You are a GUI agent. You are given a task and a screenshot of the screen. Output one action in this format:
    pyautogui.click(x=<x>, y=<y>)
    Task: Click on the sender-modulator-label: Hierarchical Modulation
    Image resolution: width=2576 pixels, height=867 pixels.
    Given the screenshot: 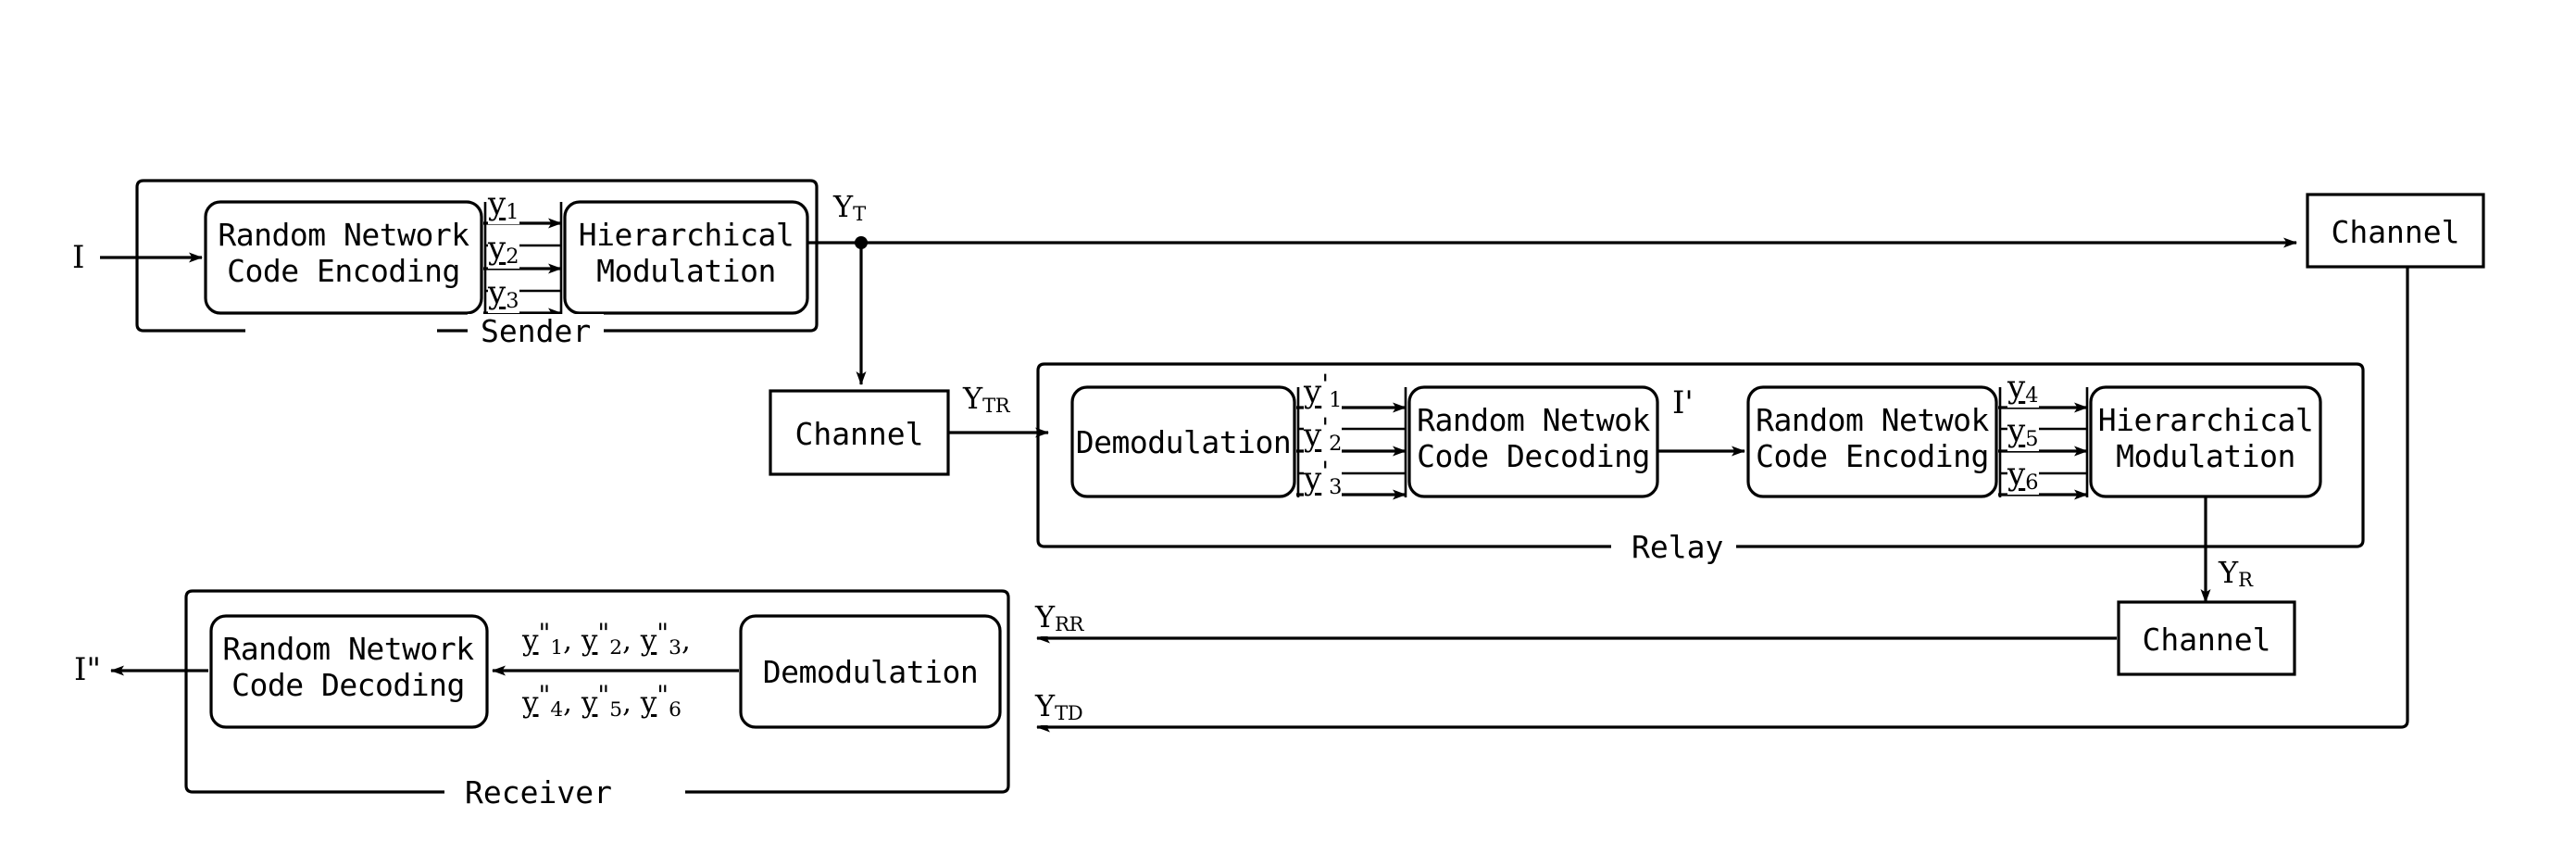 What is the action you would take?
    pyautogui.click(x=687, y=254)
    